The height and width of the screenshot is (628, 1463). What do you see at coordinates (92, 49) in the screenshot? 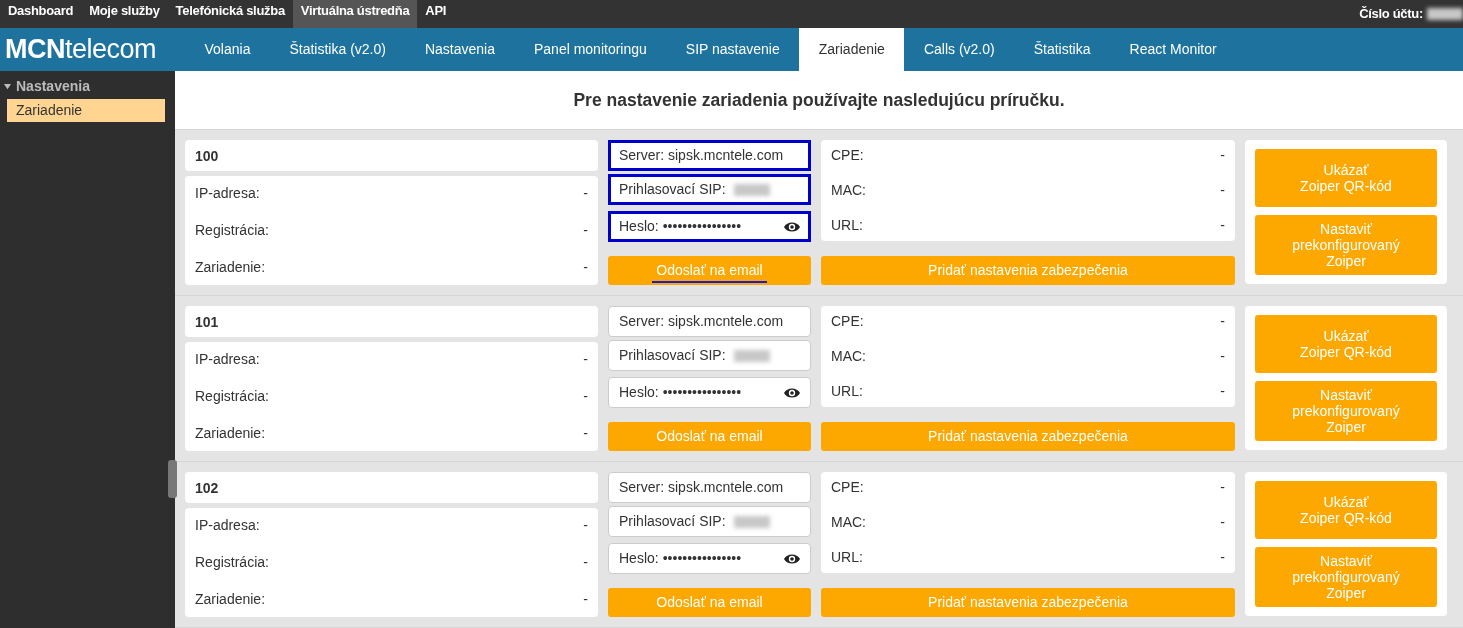
I see `logo: MCNtelecom` at bounding box center [92, 49].